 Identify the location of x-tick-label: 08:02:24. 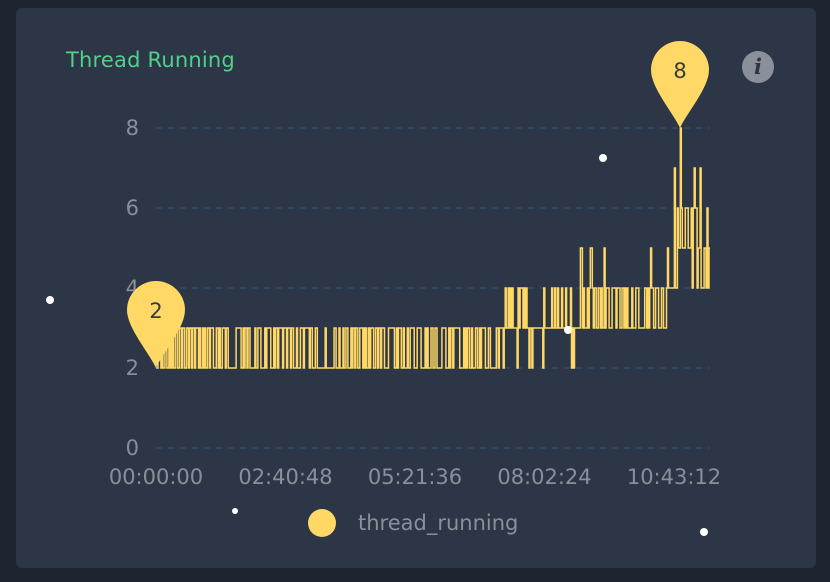
(544, 477).